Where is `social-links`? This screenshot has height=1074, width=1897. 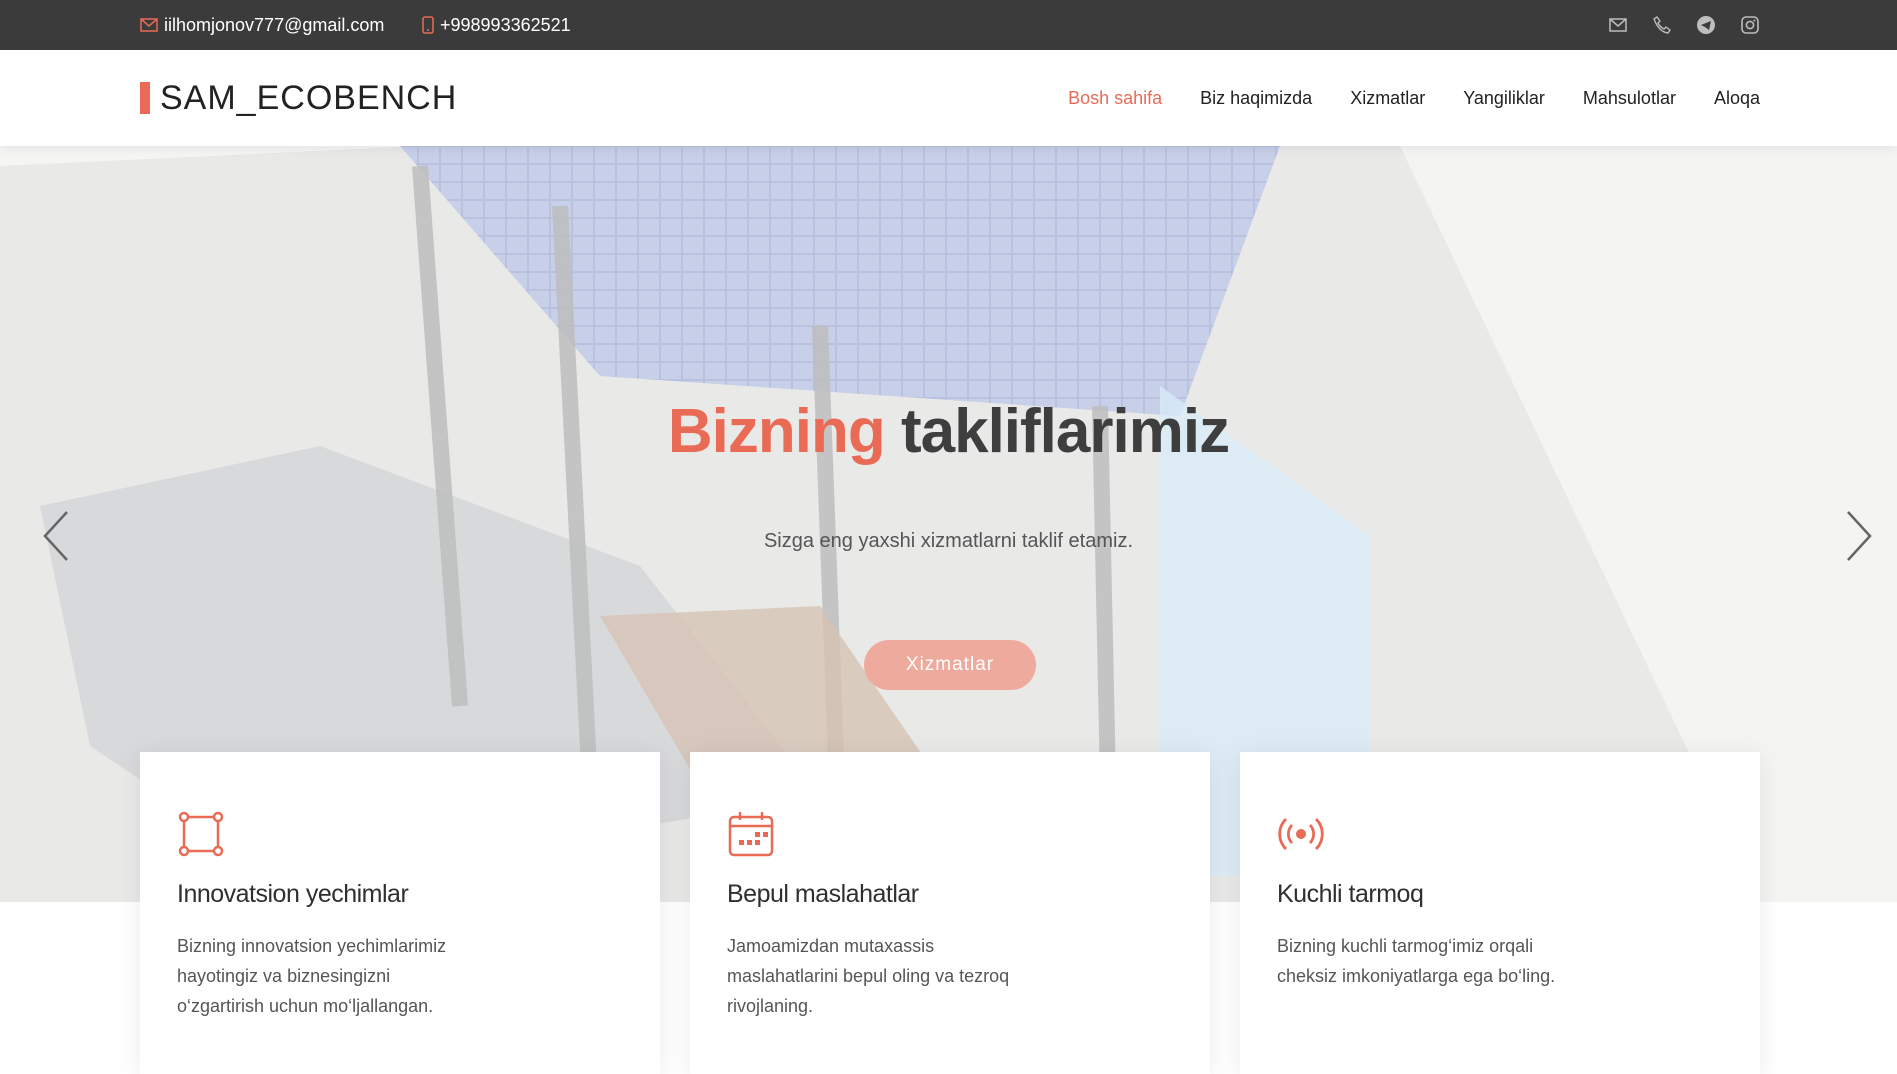 social-links is located at coordinates (1684, 25).